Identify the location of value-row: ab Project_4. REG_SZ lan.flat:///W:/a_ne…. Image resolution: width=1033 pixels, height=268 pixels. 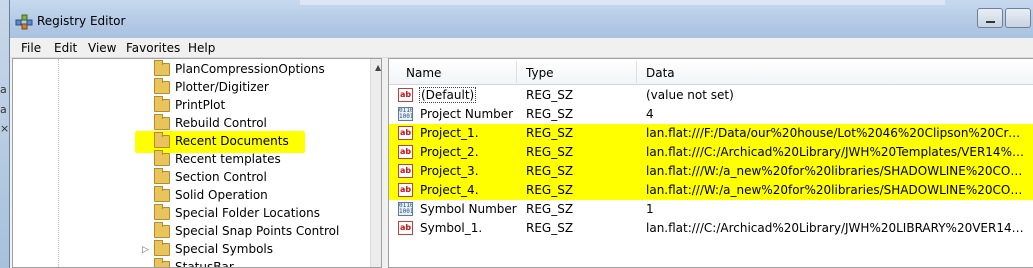
(711, 190).